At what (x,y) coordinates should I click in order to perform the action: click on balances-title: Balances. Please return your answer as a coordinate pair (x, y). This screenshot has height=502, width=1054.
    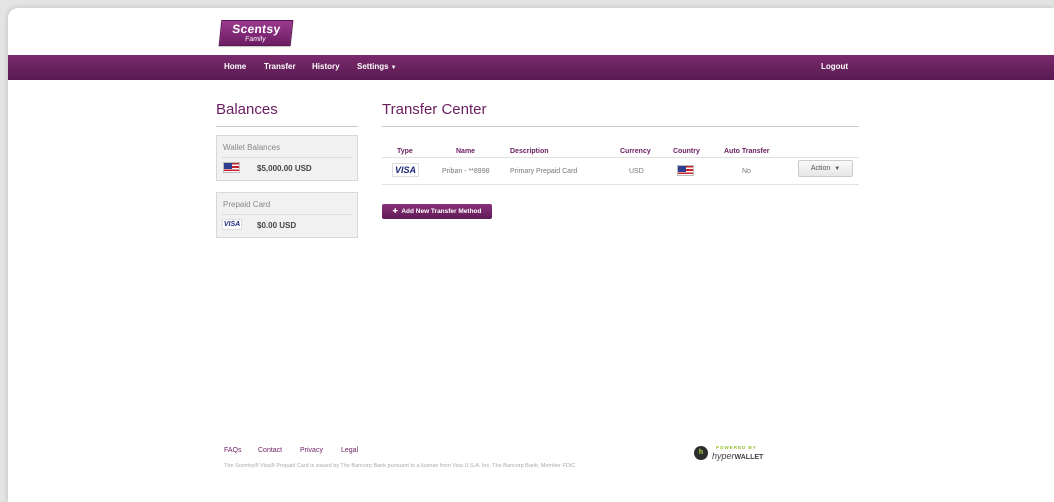
    Looking at the image, I should click on (247, 109).